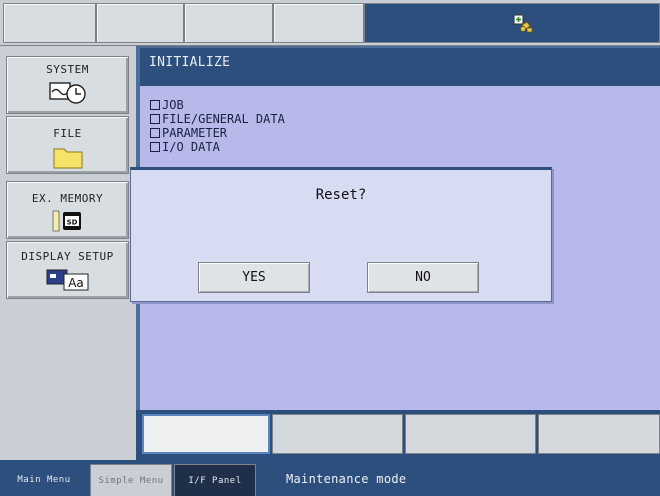 The width and height of the screenshot is (660, 496). I want to click on menu-display-setup-button: DISPLAY SETUP Aa, so click(67, 270).